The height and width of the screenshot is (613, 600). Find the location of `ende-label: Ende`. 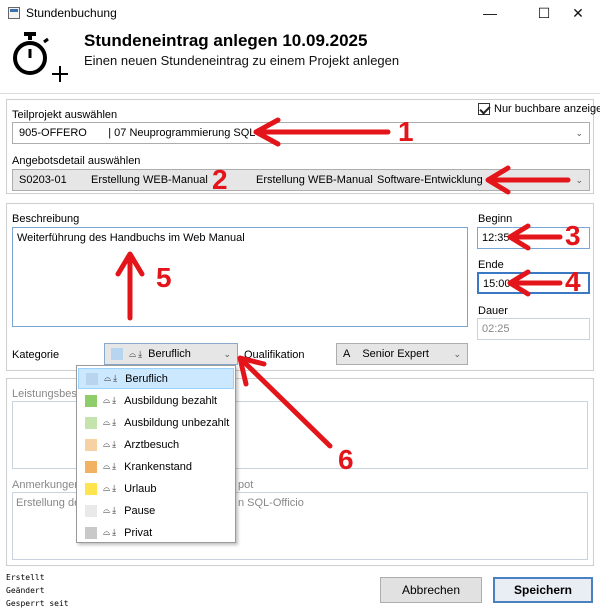

ende-label: Ende is located at coordinates (491, 265).